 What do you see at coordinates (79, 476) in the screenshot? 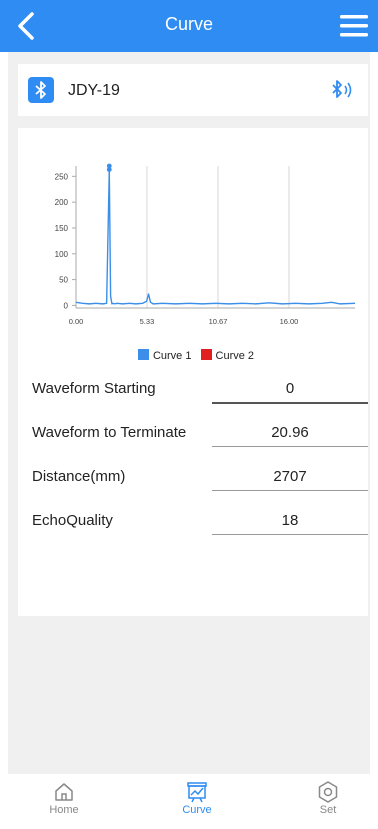
I see `field-label: Distance(mm)` at bounding box center [79, 476].